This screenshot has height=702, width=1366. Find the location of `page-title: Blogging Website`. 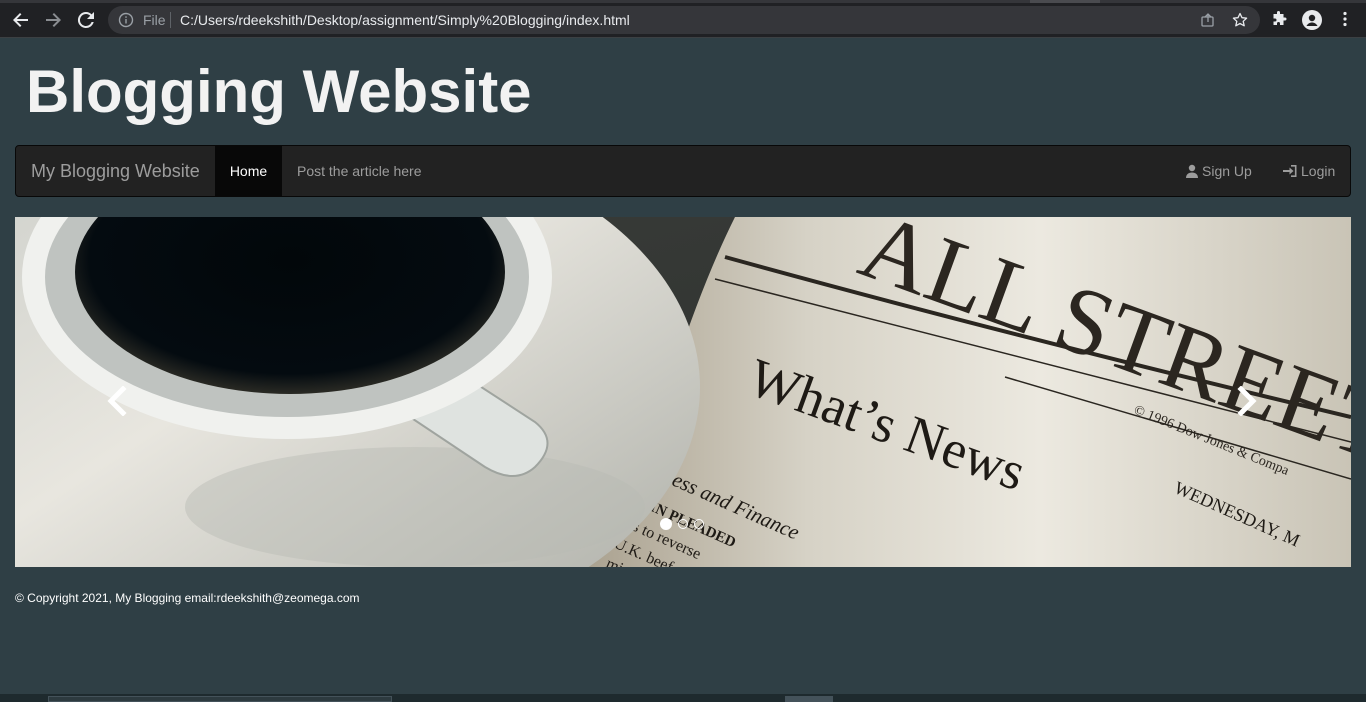

page-title: Blogging Website is located at coordinates (279, 91).